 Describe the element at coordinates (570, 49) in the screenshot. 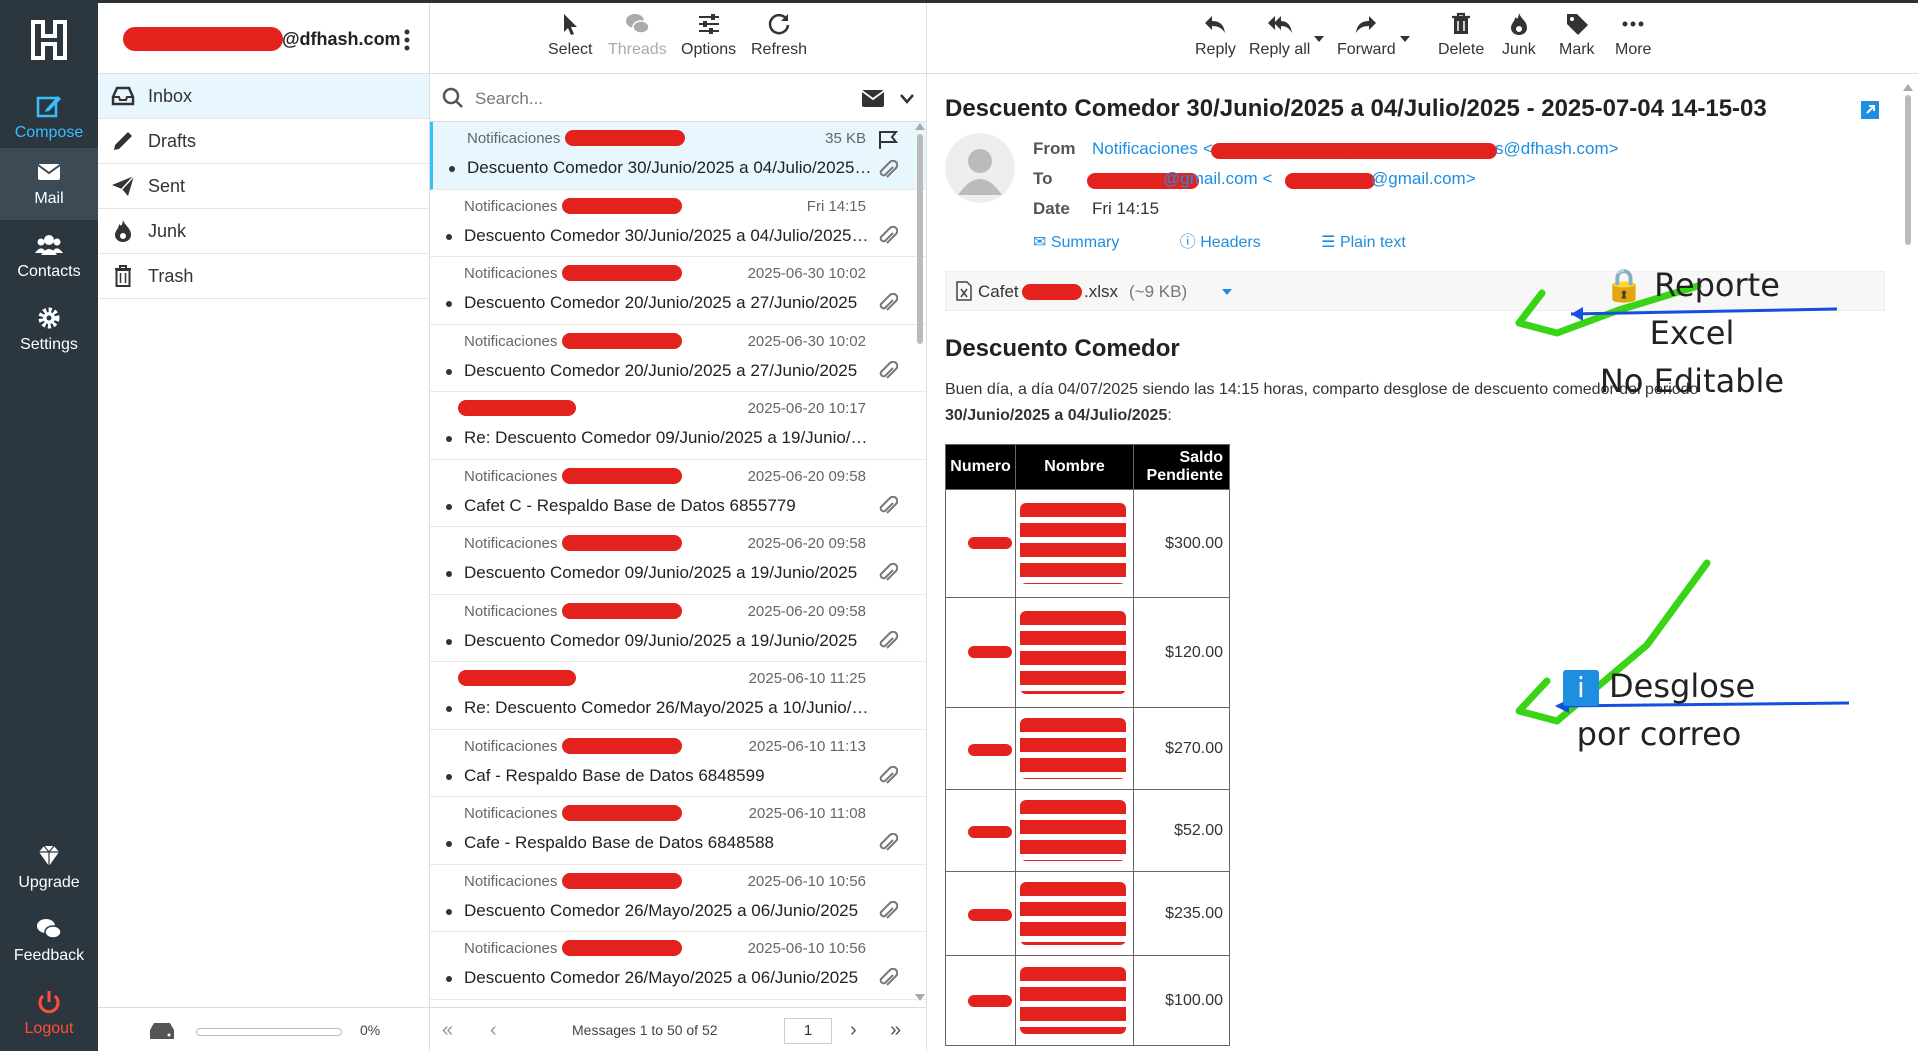

I see `select-label: Select` at that location.